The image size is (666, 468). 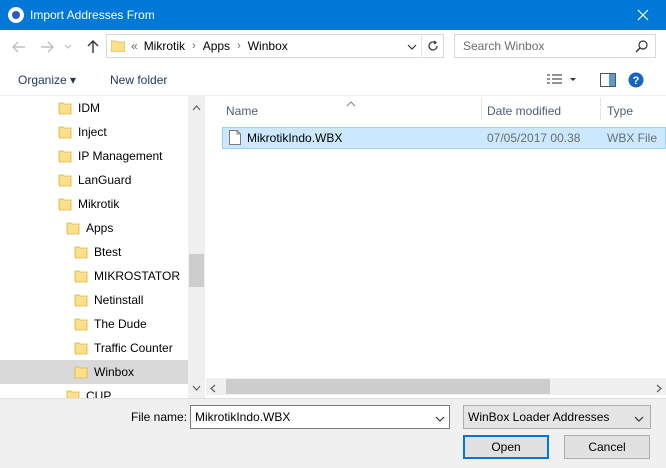 I want to click on forward-arrow-icon, so click(x=47, y=47).